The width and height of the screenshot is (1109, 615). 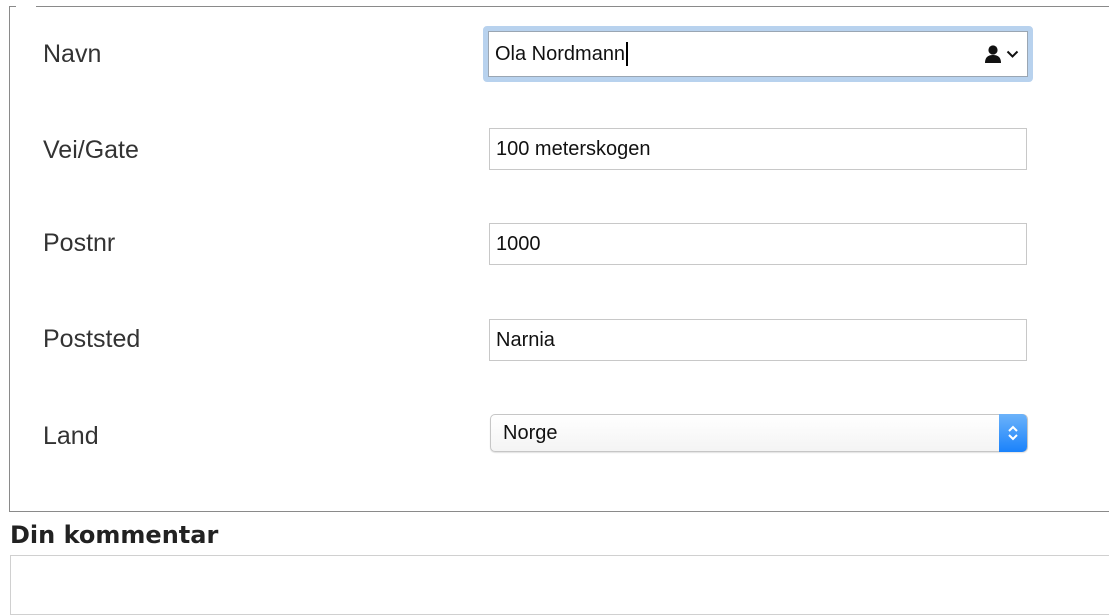 I want to click on postnr-input: 1000, so click(x=758, y=244).